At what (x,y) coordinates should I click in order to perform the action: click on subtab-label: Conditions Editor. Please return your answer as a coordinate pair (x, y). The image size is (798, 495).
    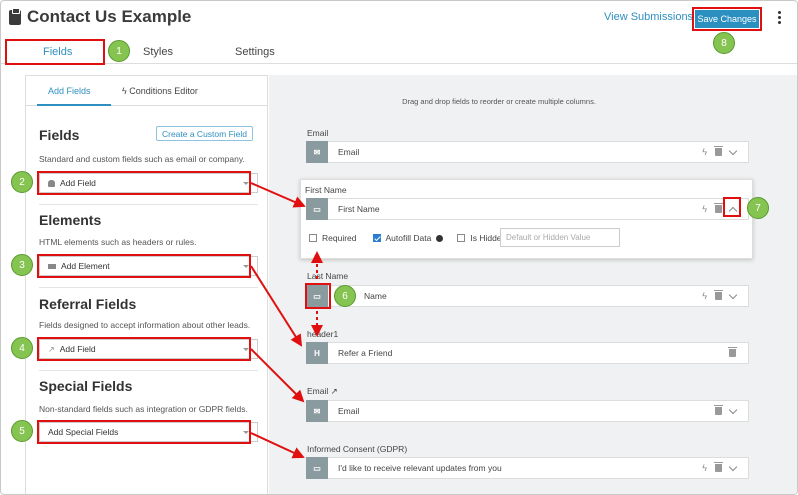
    Looking at the image, I should click on (163, 91).